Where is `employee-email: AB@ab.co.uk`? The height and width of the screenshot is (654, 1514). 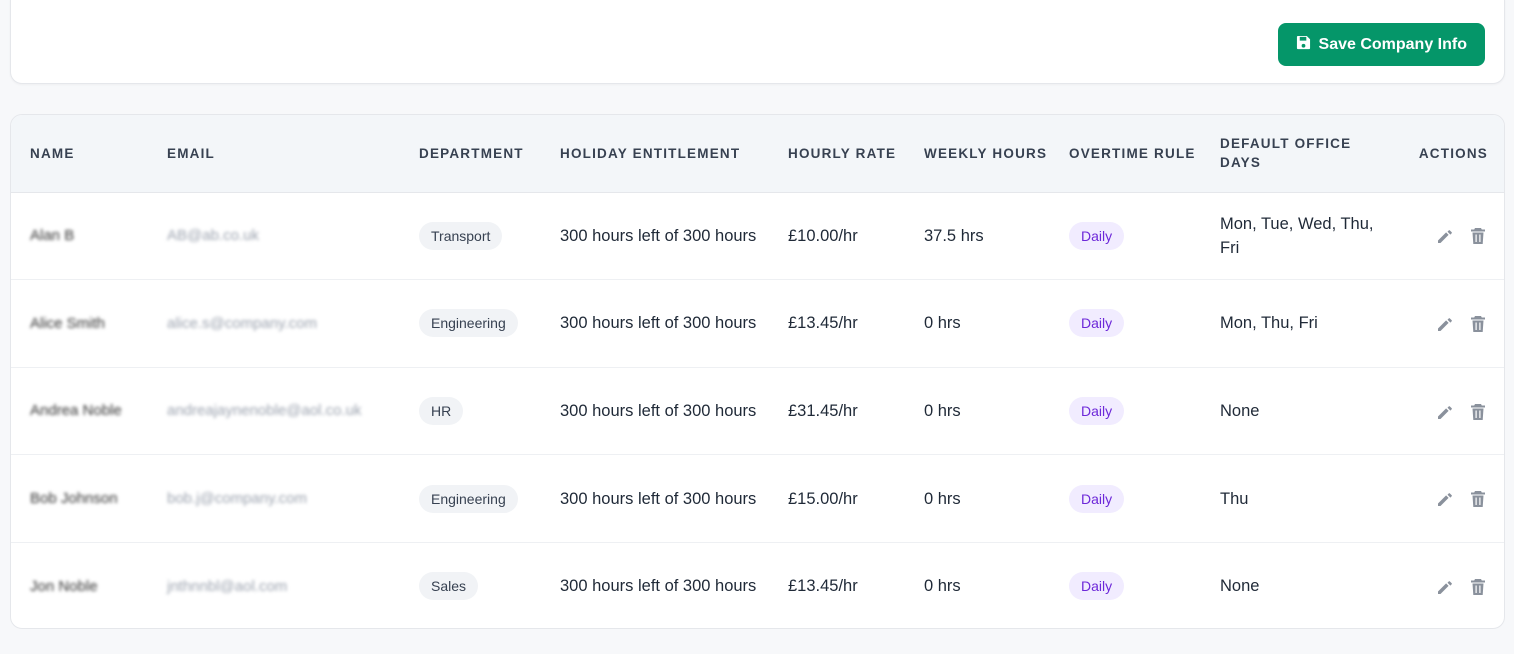
employee-email: AB@ab.co.uk is located at coordinates (213, 236).